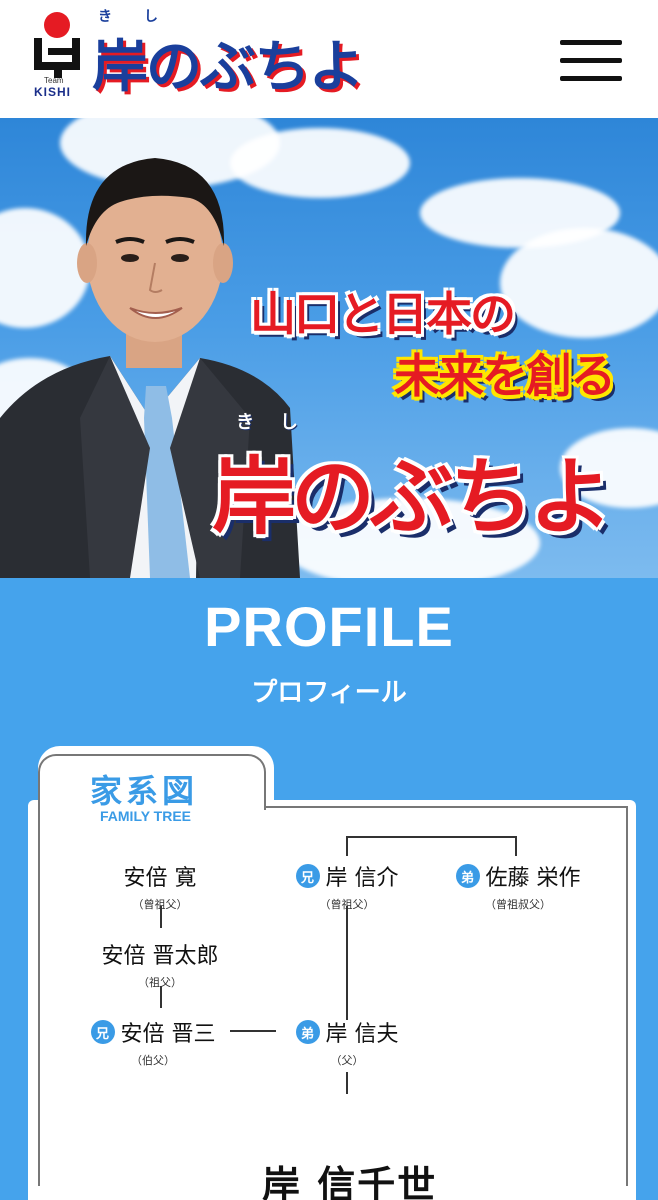 This screenshot has height=1200, width=658. I want to click on member-relation: （曾祖叔父）, so click(518, 904).